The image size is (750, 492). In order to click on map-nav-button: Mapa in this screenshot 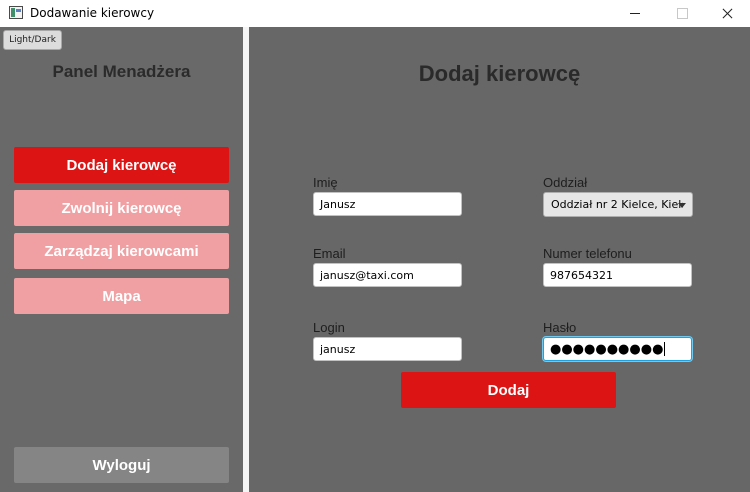, I will do `click(121, 296)`.